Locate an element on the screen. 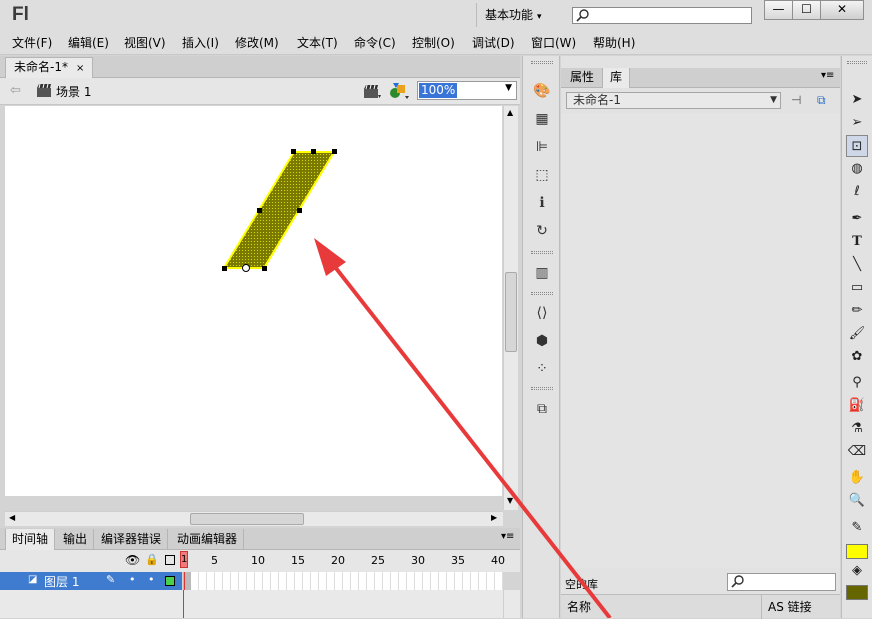 The width and height of the screenshot is (872, 619). back-arrow-icon: ⇦ is located at coordinates (15, 90).